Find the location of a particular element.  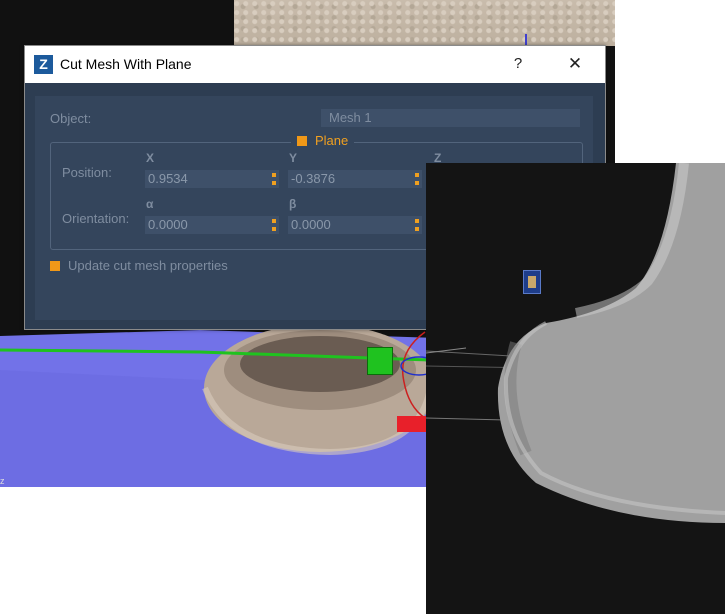

app-logo-icon: Z is located at coordinates (43, 64).